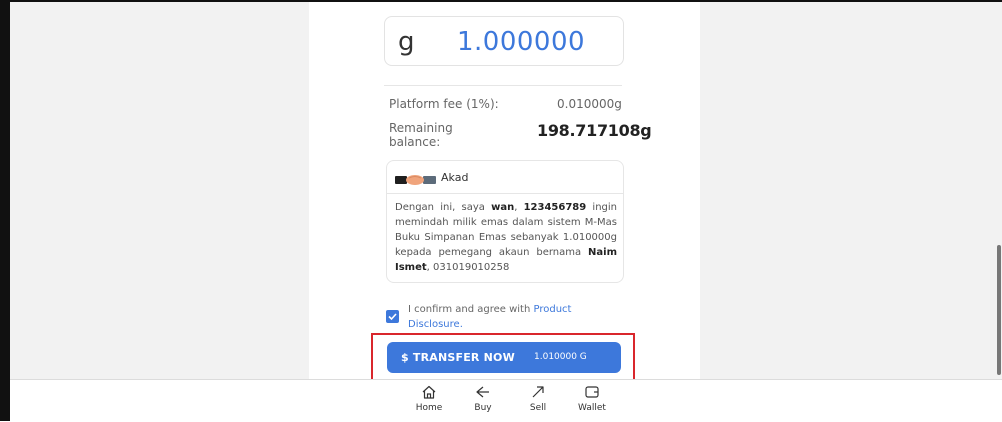 The image size is (1002, 422). I want to click on wallet-icon, so click(592, 392).